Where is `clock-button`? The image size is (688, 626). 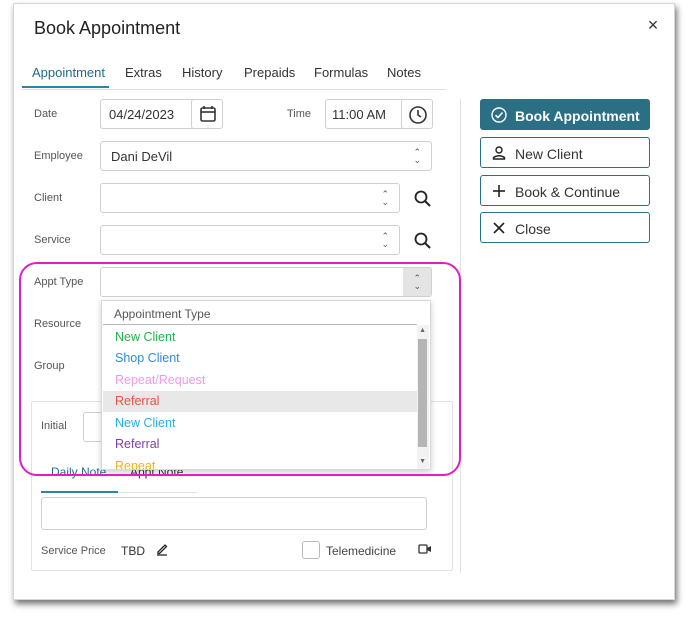 clock-button is located at coordinates (417, 114).